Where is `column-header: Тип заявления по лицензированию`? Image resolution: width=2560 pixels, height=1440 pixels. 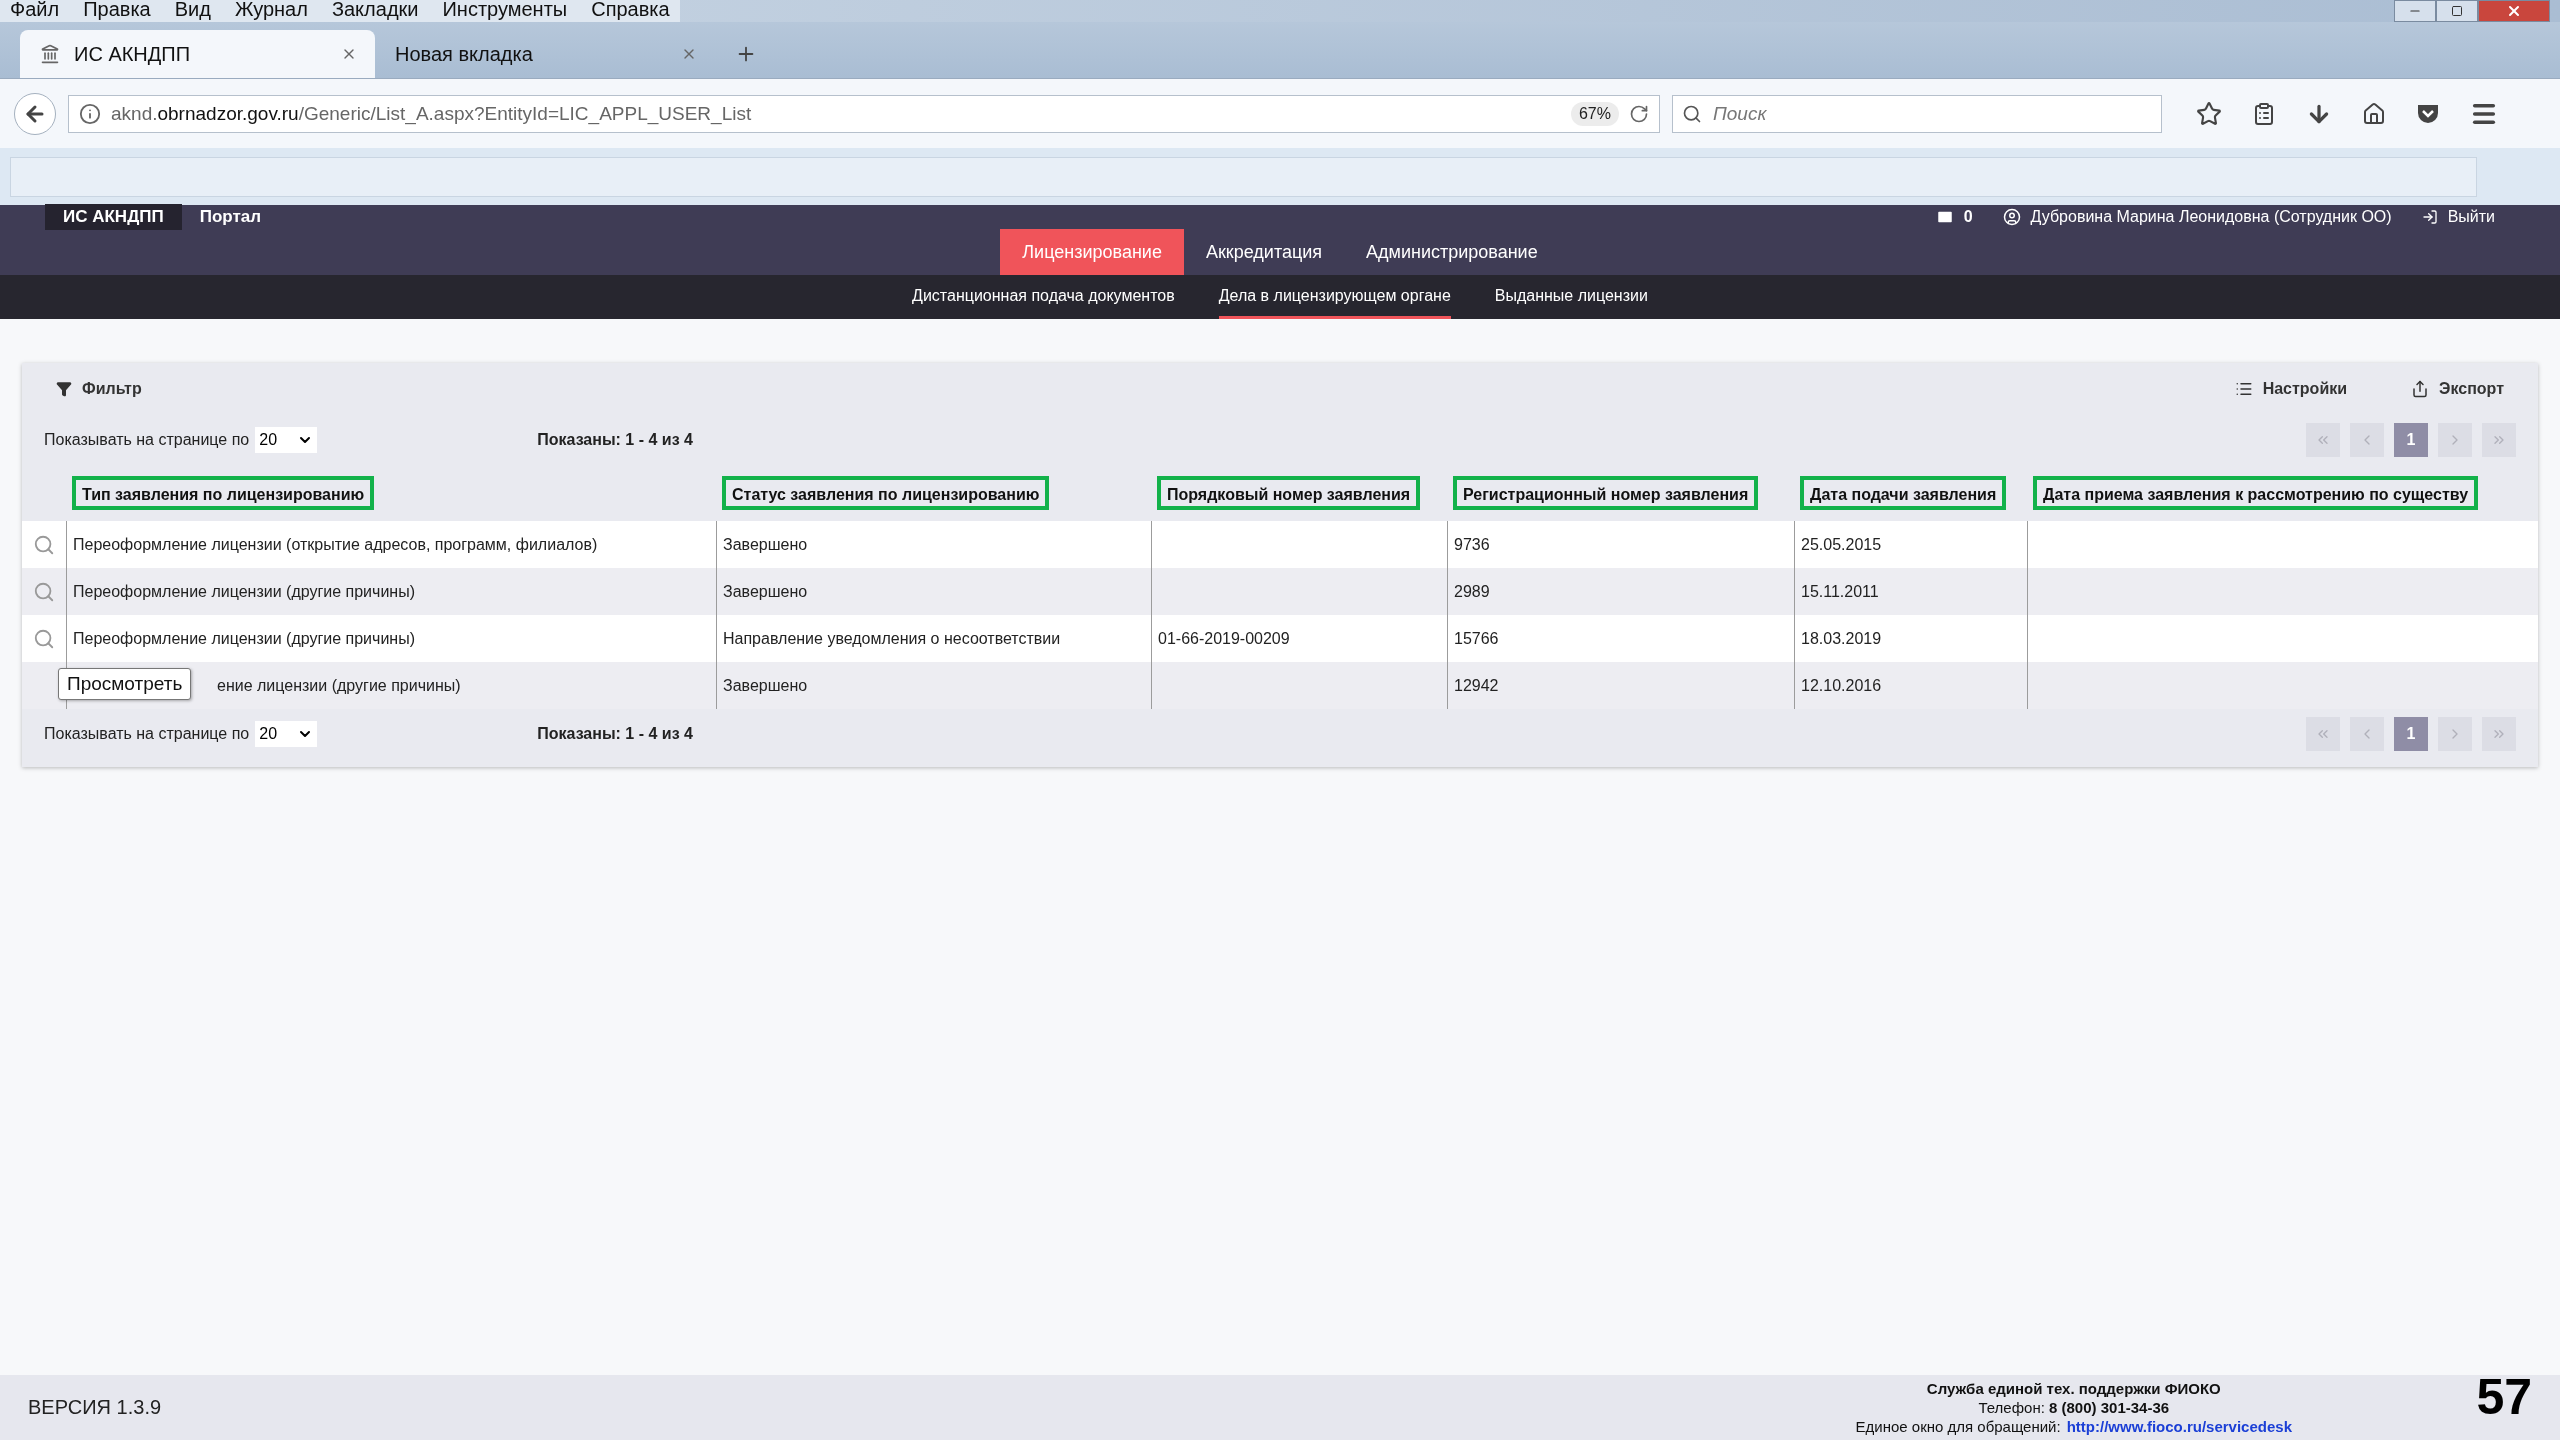
column-header: Тип заявления по лицензированию is located at coordinates (223, 493).